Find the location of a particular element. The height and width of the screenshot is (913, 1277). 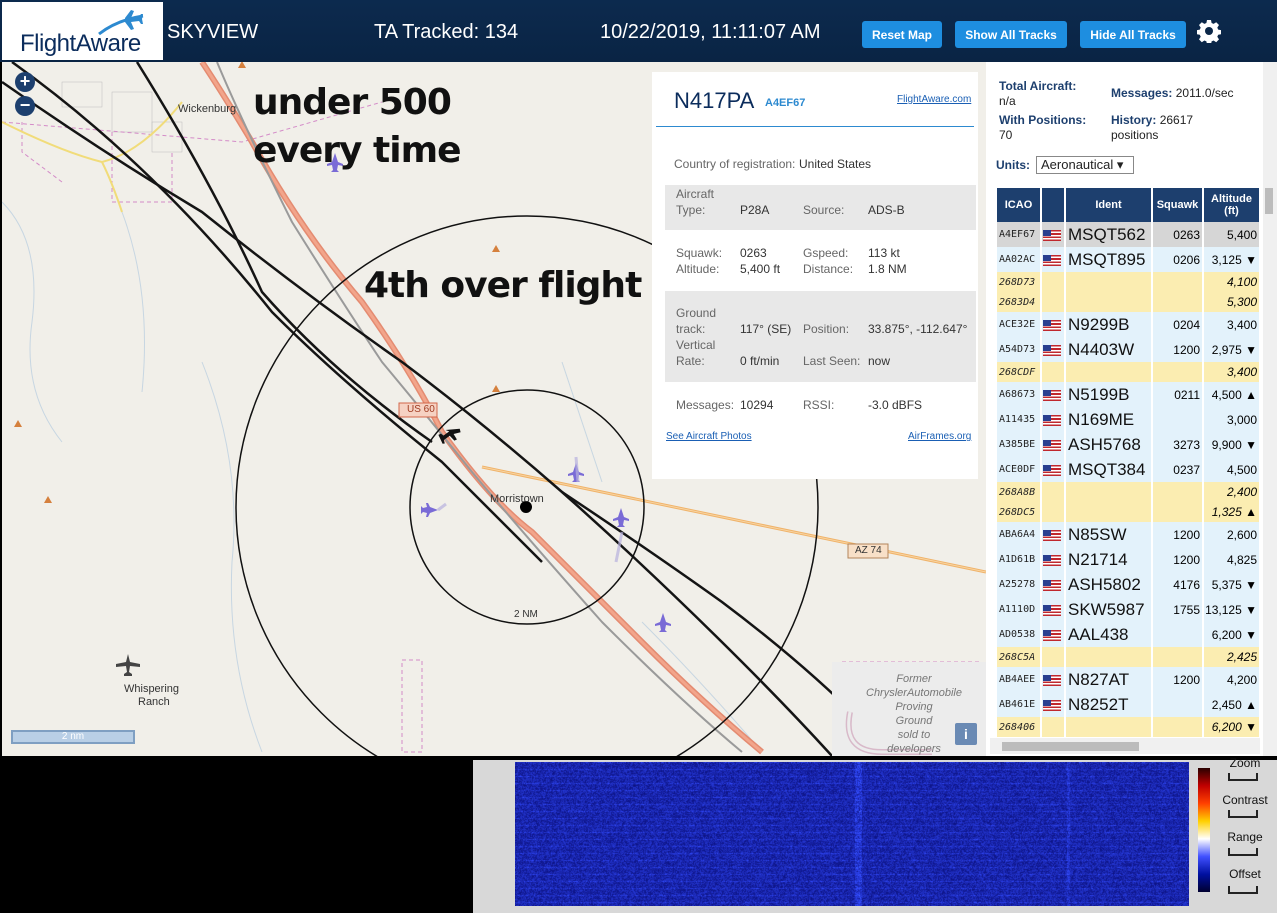

offset-slider is located at coordinates (1243, 890).